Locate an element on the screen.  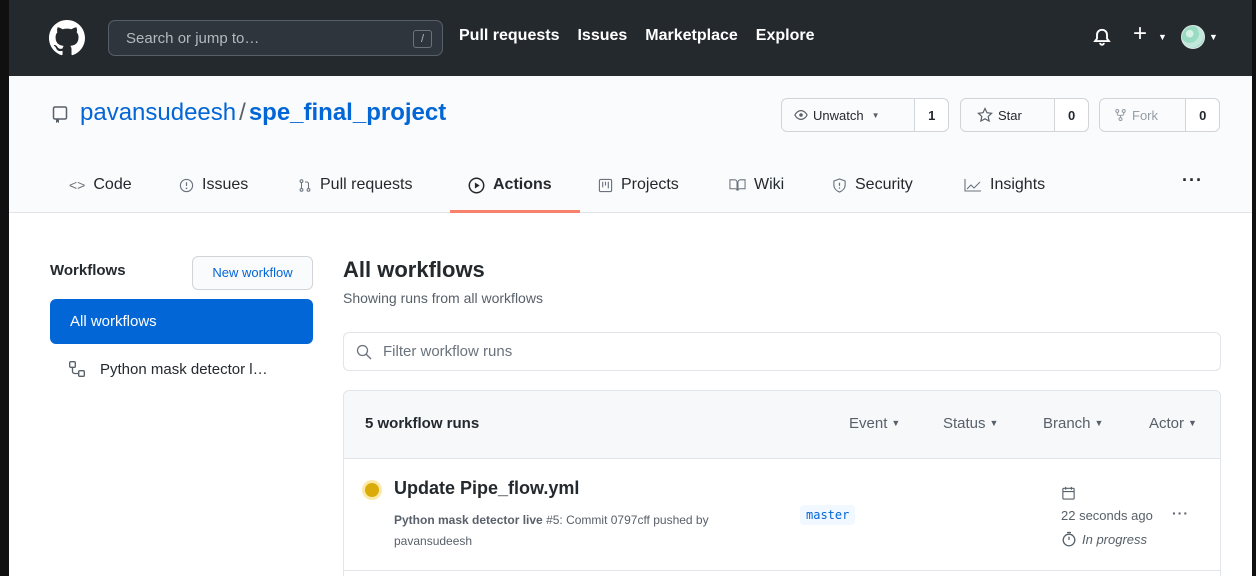
tab-projects-label: Projects is located at coordinates (650, 184).